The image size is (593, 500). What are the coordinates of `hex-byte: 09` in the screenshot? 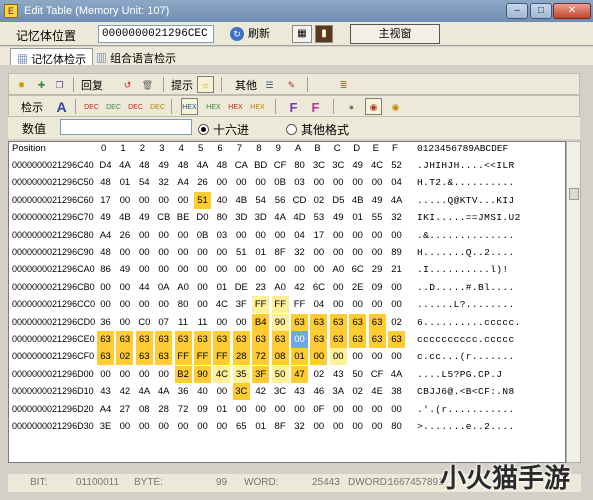 It's located at (377, 287).